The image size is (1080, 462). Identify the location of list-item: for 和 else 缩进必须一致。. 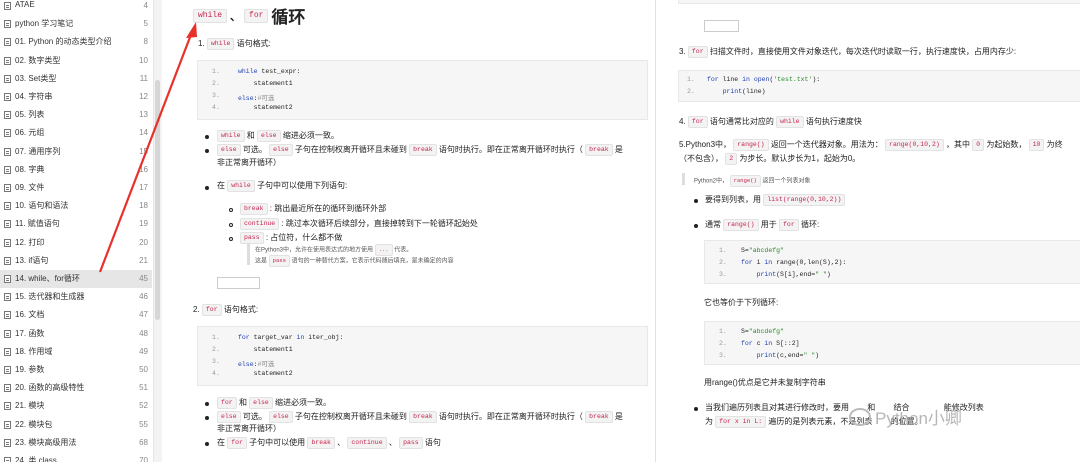
(274, 403).